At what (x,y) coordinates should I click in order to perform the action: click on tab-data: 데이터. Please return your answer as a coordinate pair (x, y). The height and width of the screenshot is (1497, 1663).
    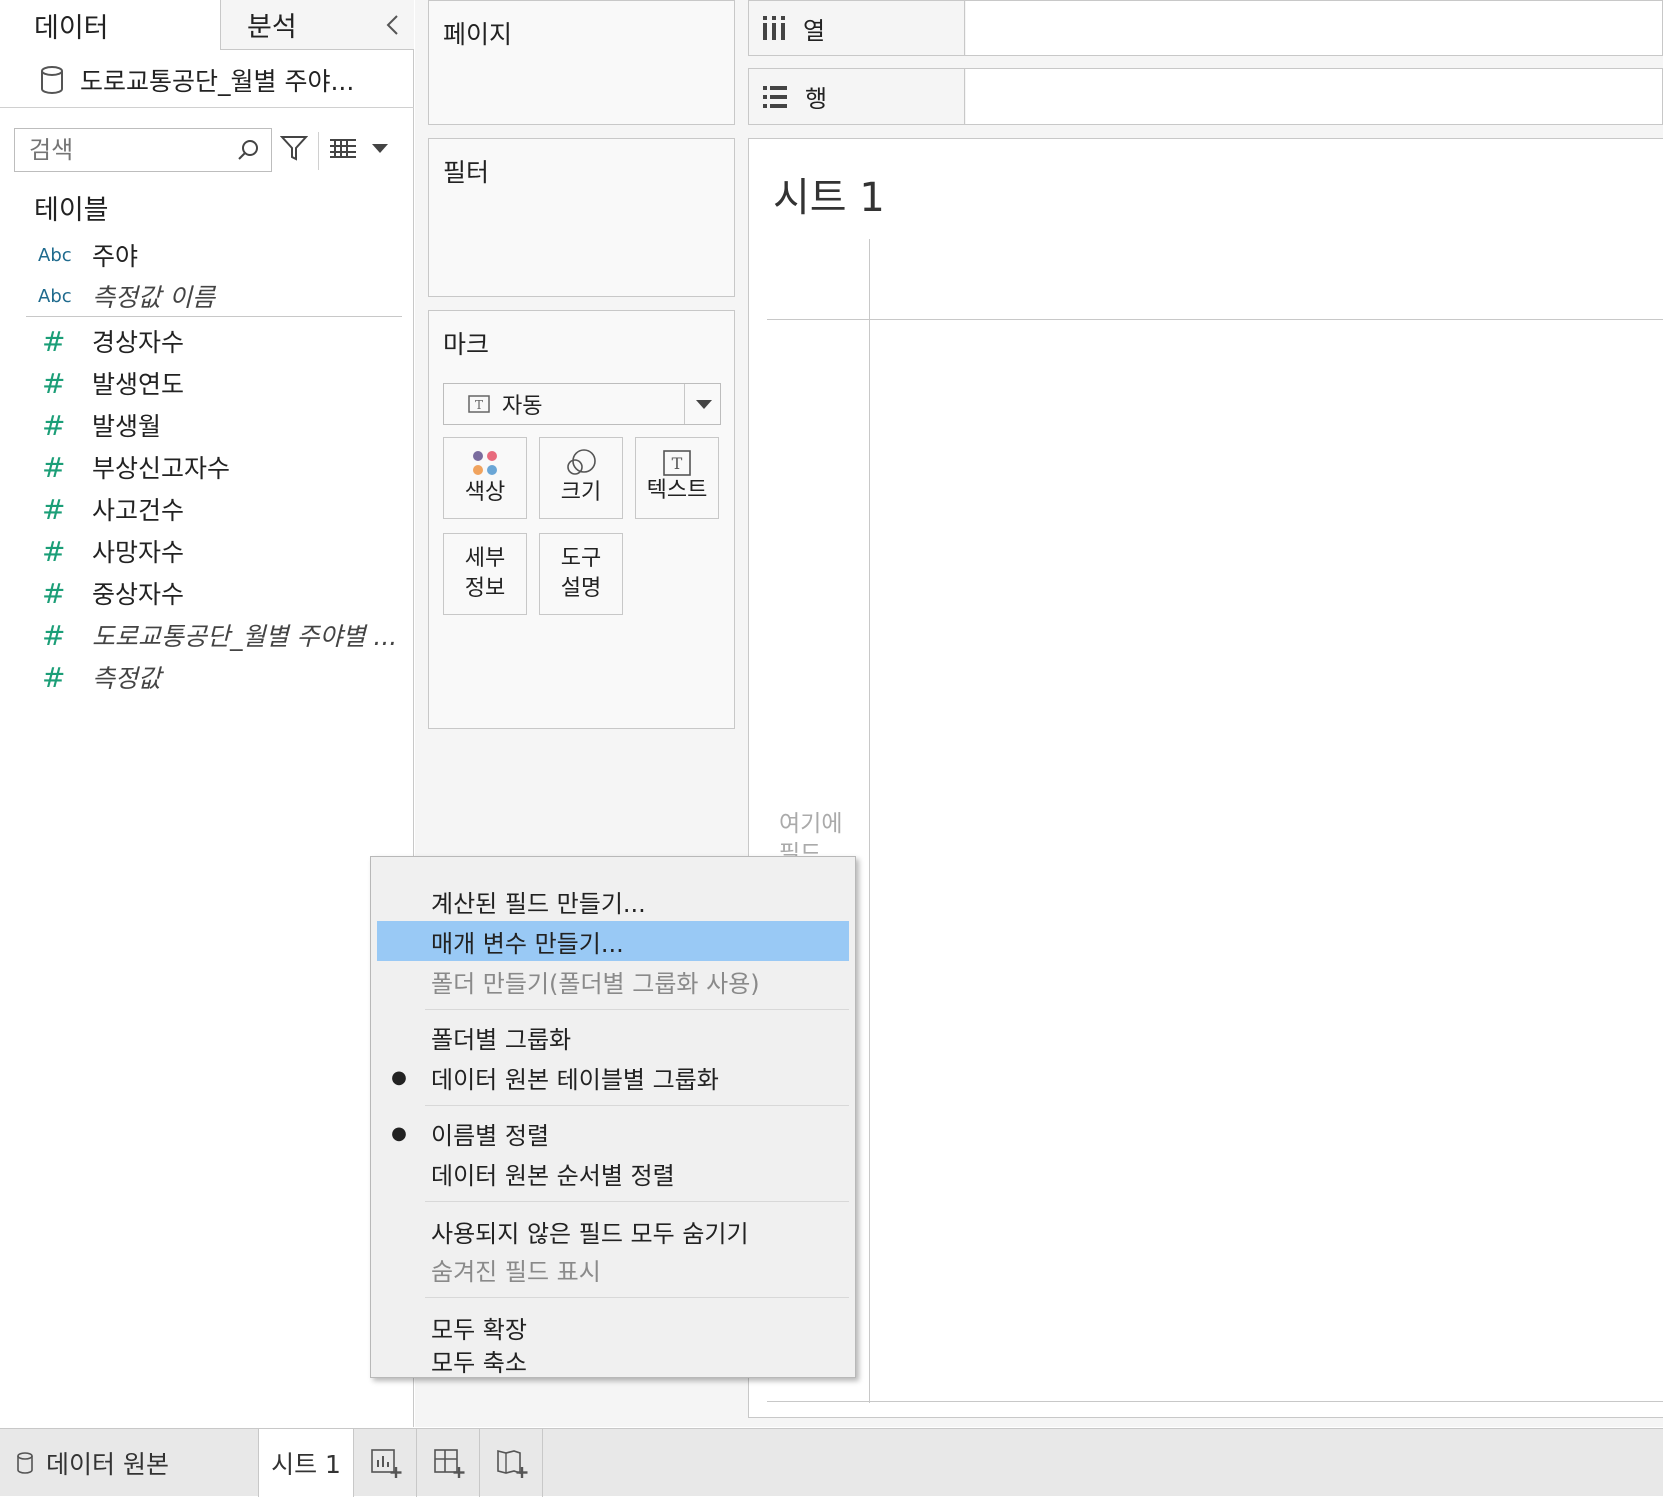
    Looking at the image, I should click on (110, 25).